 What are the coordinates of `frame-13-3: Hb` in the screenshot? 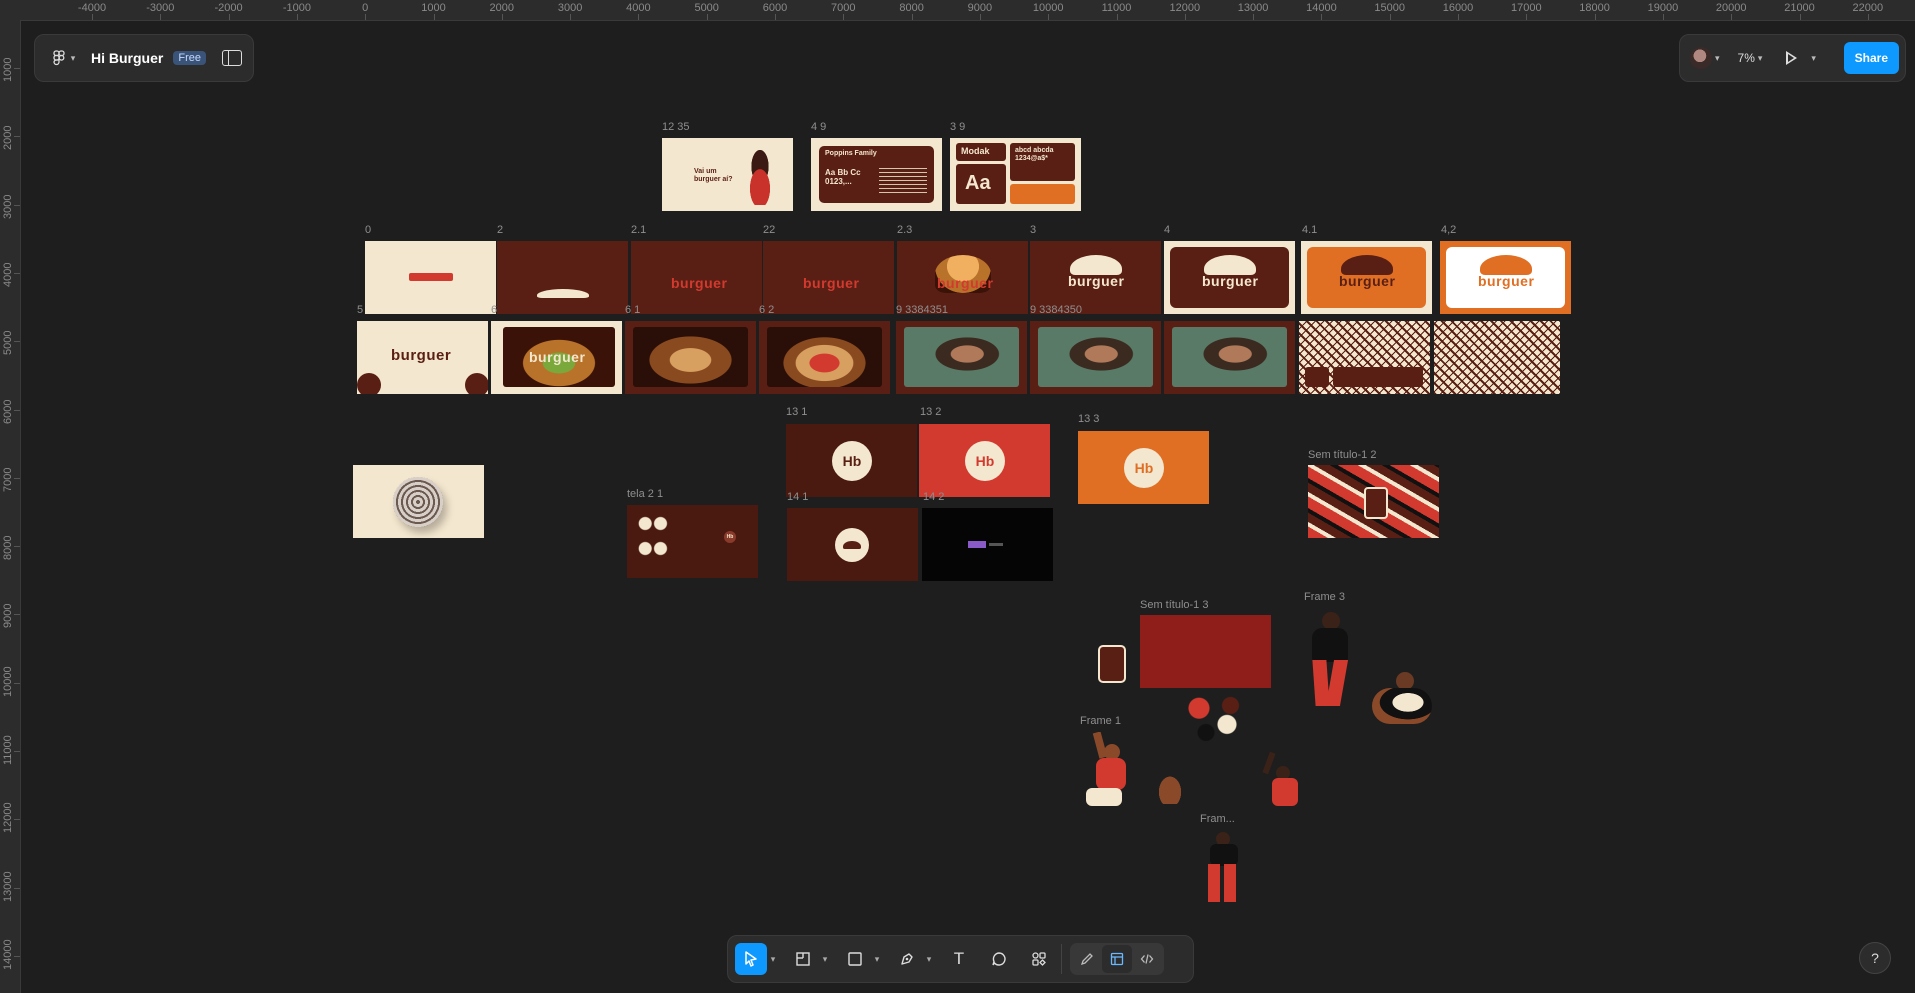 It's located at (1143, 467).